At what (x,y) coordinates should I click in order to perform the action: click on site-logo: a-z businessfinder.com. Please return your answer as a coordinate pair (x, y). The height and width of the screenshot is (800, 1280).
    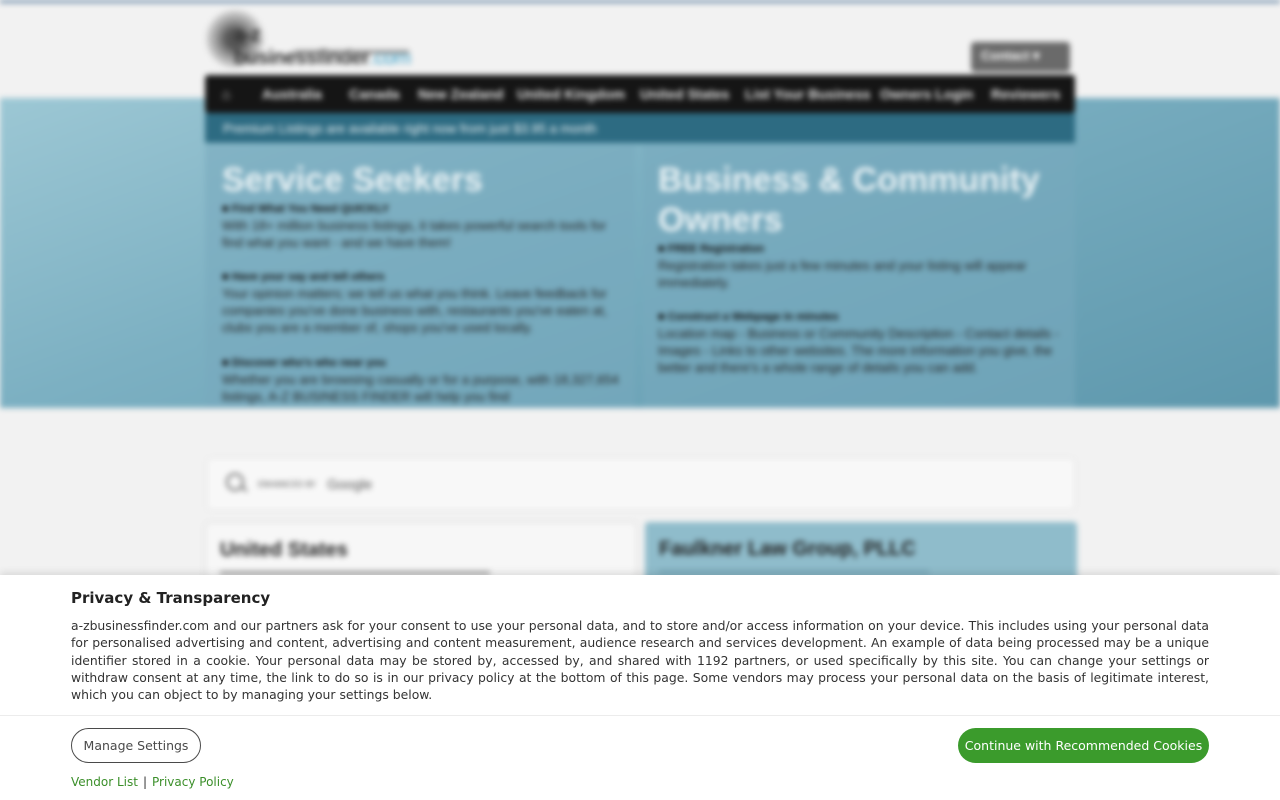
    Looking at the image, I should click on (321, 40).